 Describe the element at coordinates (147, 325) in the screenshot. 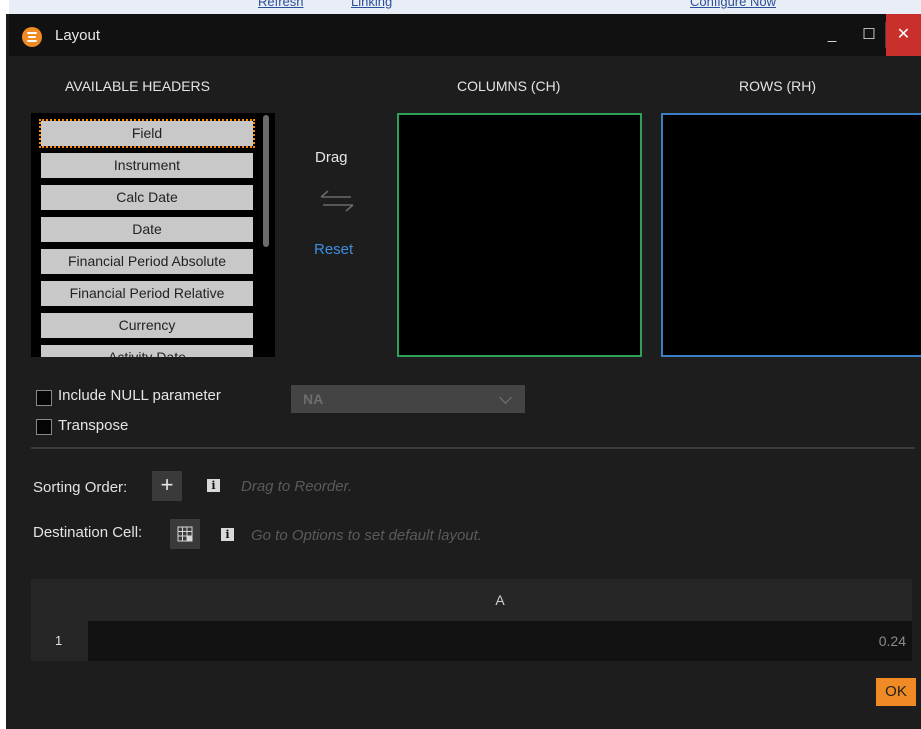

I see `list-item-currency: Currency` at that location.